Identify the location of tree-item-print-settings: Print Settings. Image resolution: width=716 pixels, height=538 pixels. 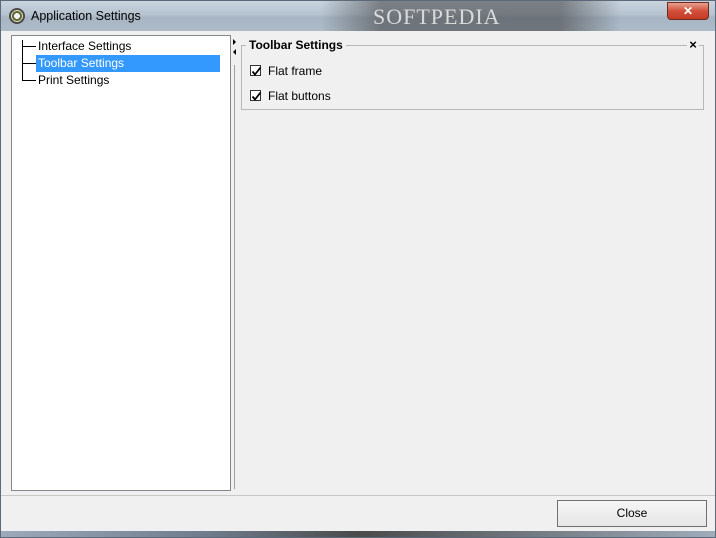
(126, 80).